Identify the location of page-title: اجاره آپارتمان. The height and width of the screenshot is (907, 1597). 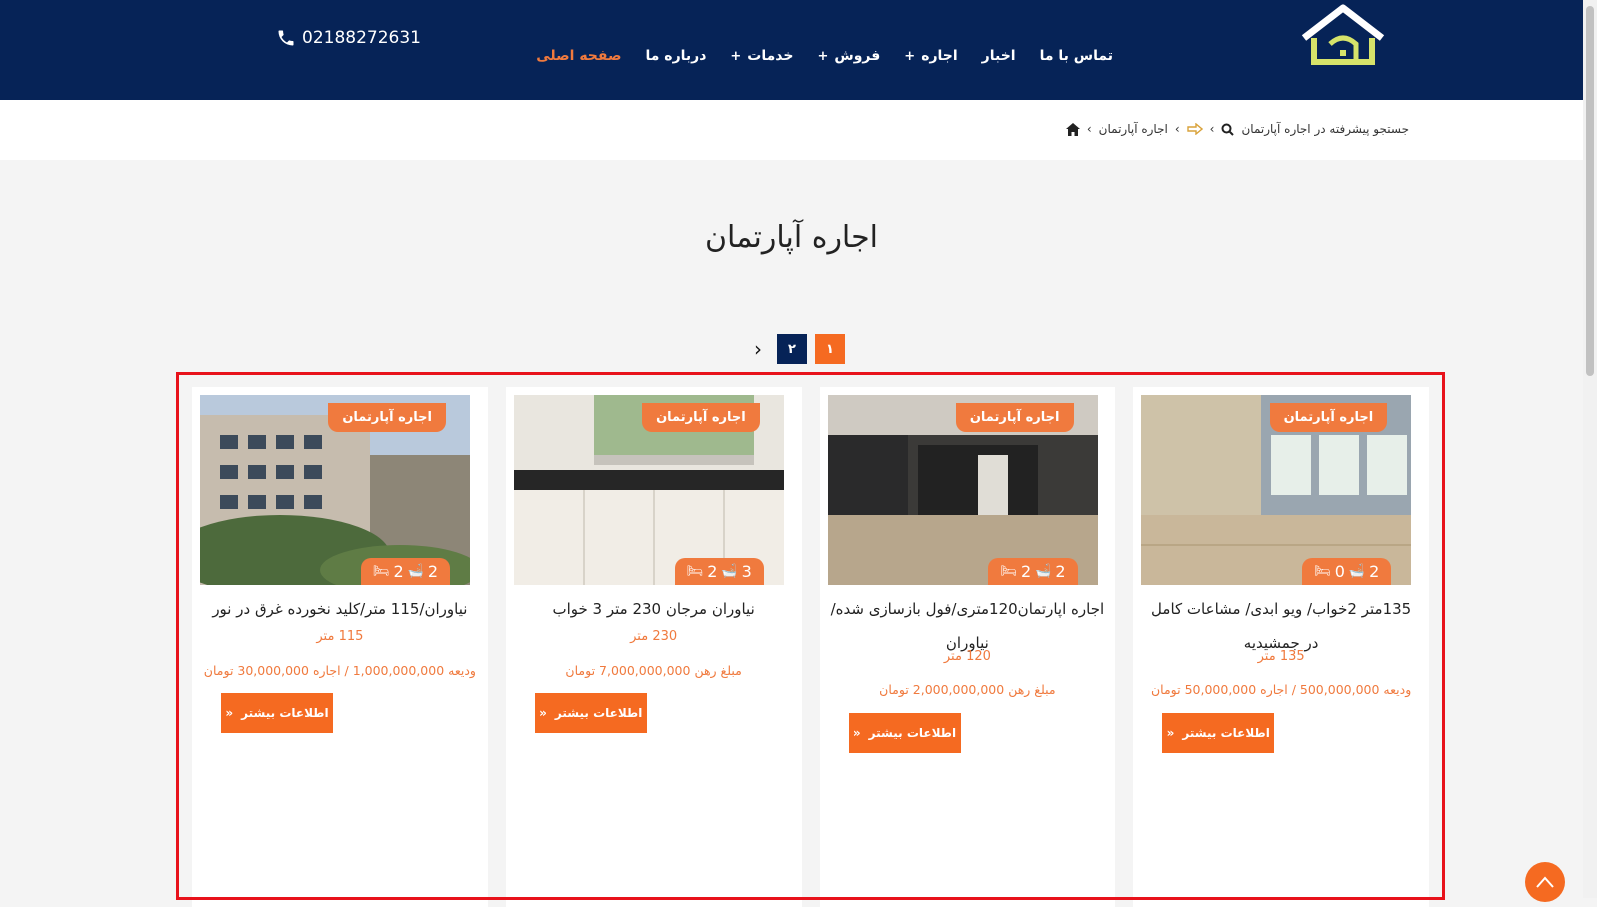
(791, 237).